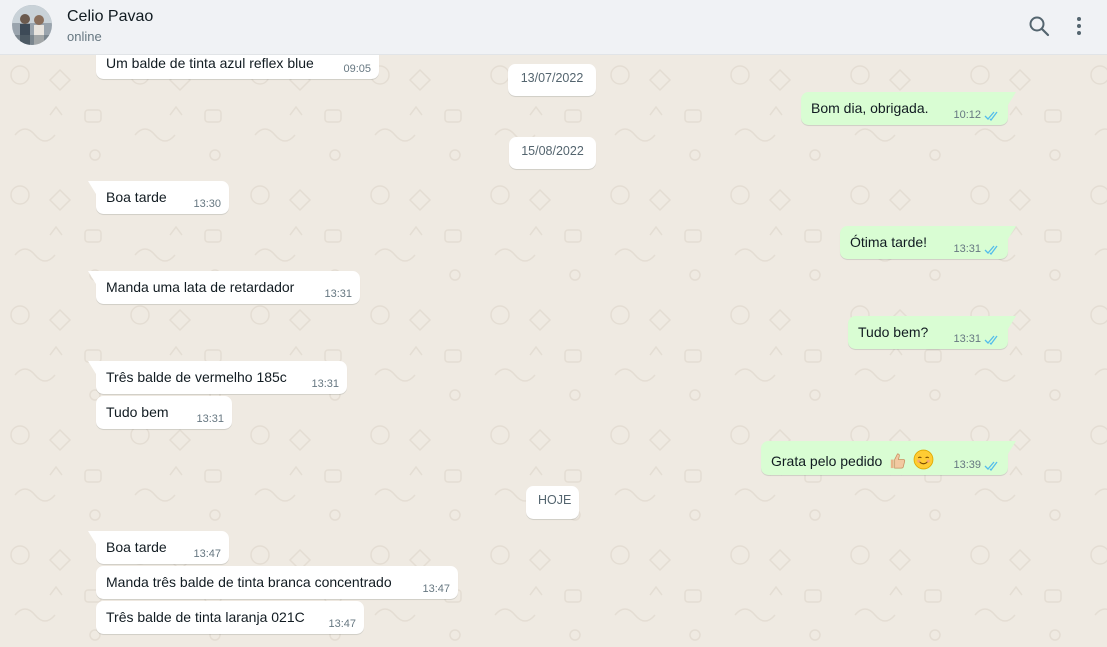 Image resolution: width=1107 pixels, height=647 pixels. I want to click on date-separator: HOJE, so click(552, 502).